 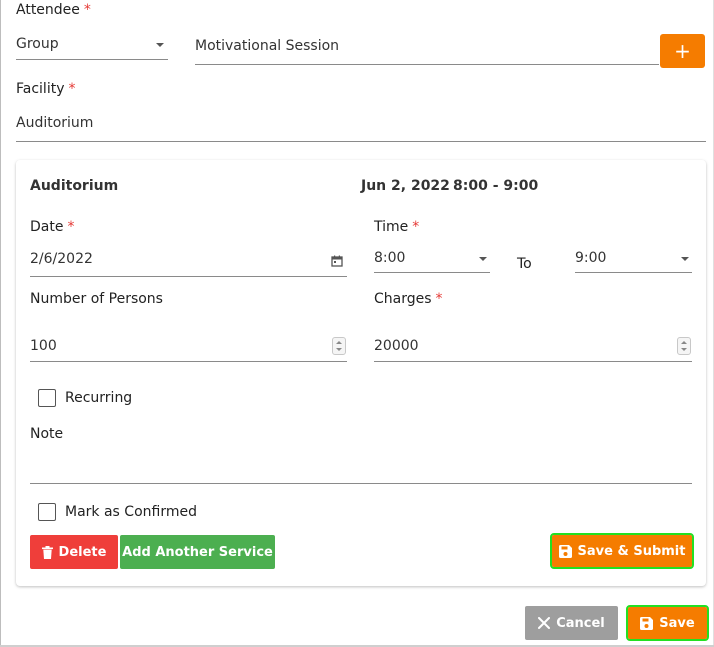 What do you see at coordinates (47, 227) in the screenshot?
I see `date-label-text: Date` at bounding box center [47, 227].